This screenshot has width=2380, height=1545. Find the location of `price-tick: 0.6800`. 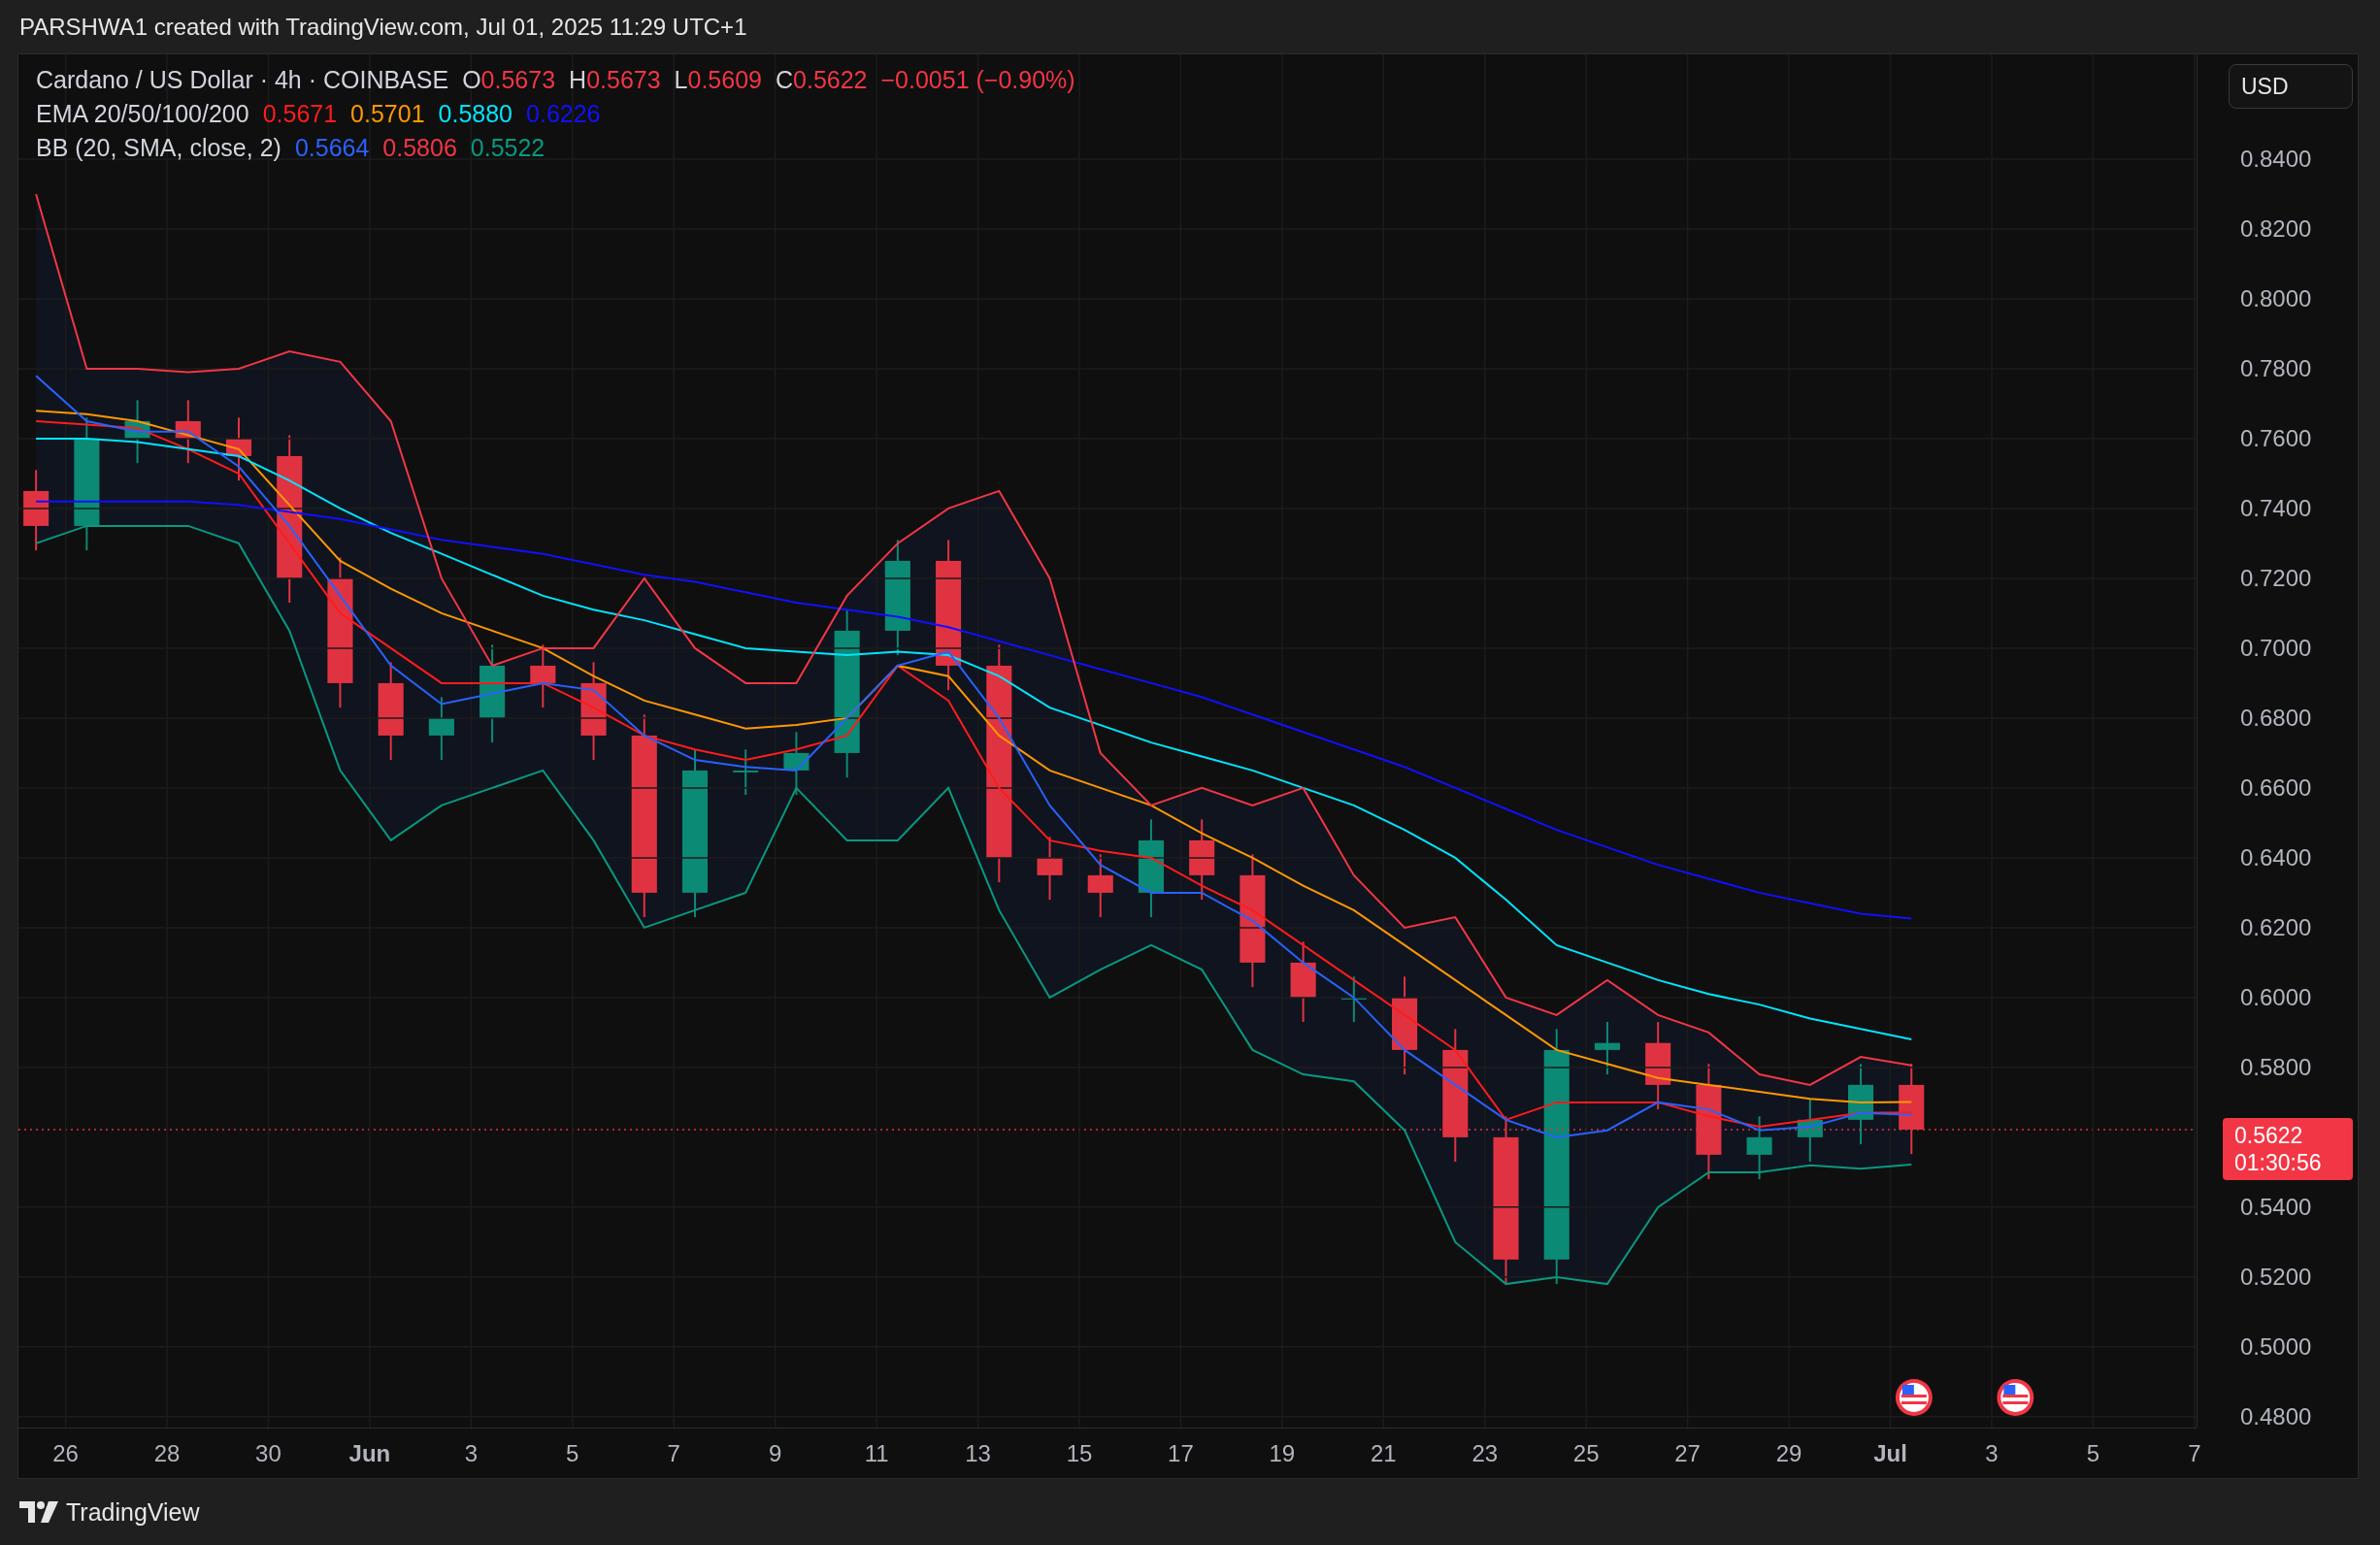

price-tick: 0.6800 is located at coordinates (2276, 718).